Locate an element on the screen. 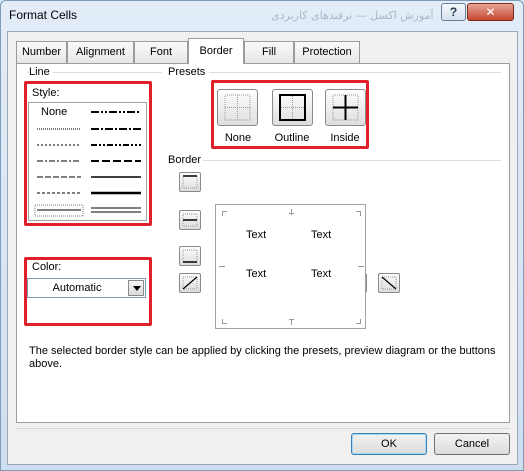  watermark-text: آموزش اکسل — ترفندهای کاربردی is located at coordinates (352, 15).